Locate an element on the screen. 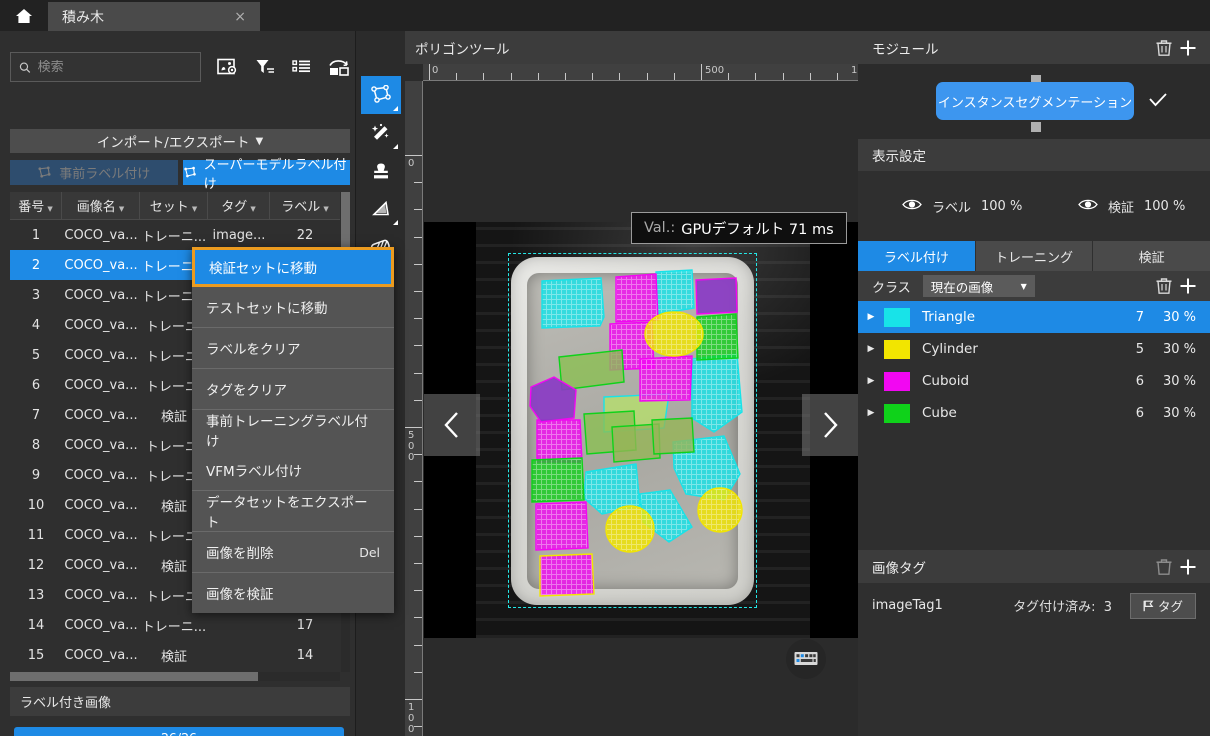  list-toolbar is located at coordinates (283, 67).